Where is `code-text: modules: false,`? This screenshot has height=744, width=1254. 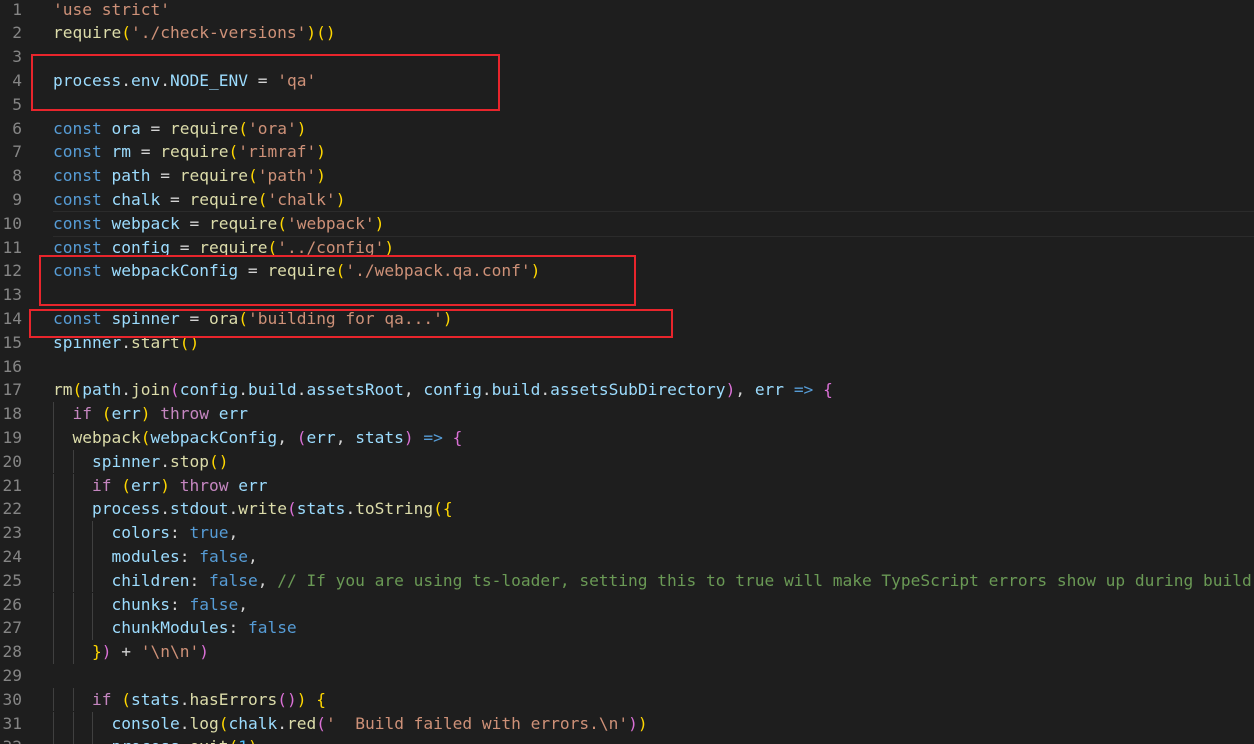 code-text: modules: false, is located at coordinates (185, 557).